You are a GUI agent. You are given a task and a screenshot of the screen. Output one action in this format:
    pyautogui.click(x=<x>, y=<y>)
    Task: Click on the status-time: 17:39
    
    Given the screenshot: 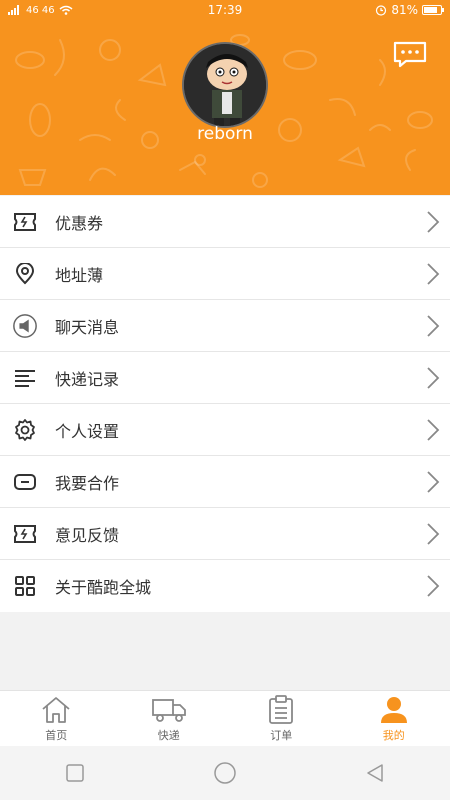 What is the action you would take?
    pyautogui.click(x=225, y=10)
    